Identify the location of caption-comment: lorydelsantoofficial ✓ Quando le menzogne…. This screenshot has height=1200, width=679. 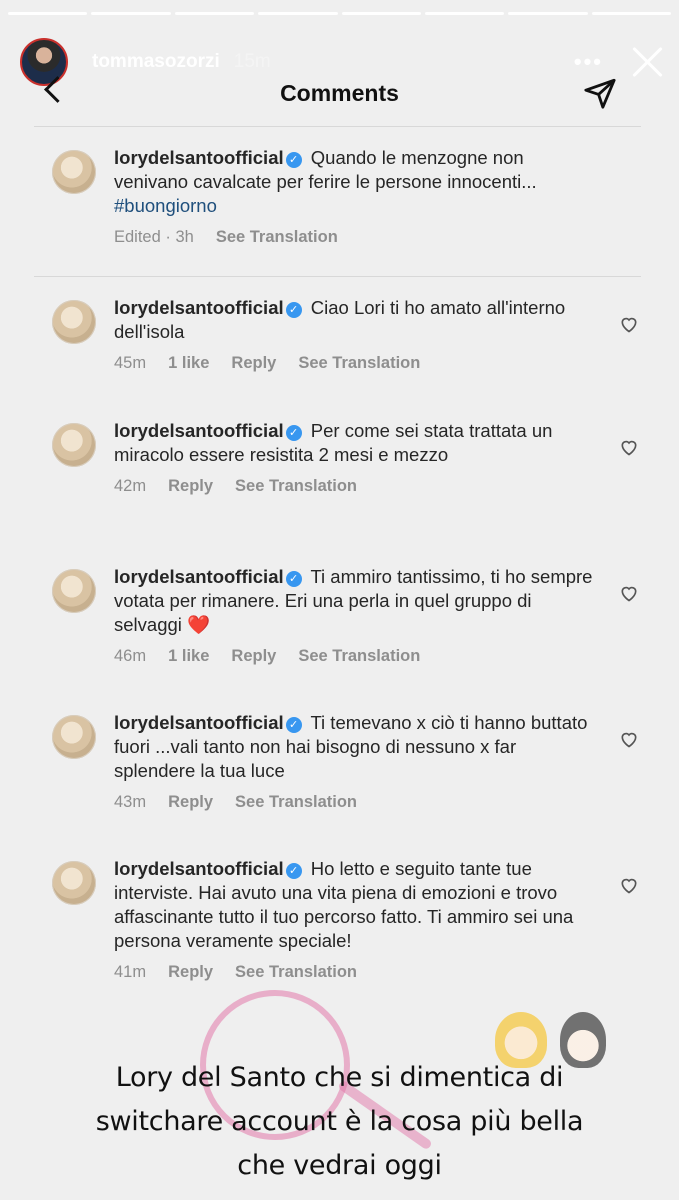
(345, 196).